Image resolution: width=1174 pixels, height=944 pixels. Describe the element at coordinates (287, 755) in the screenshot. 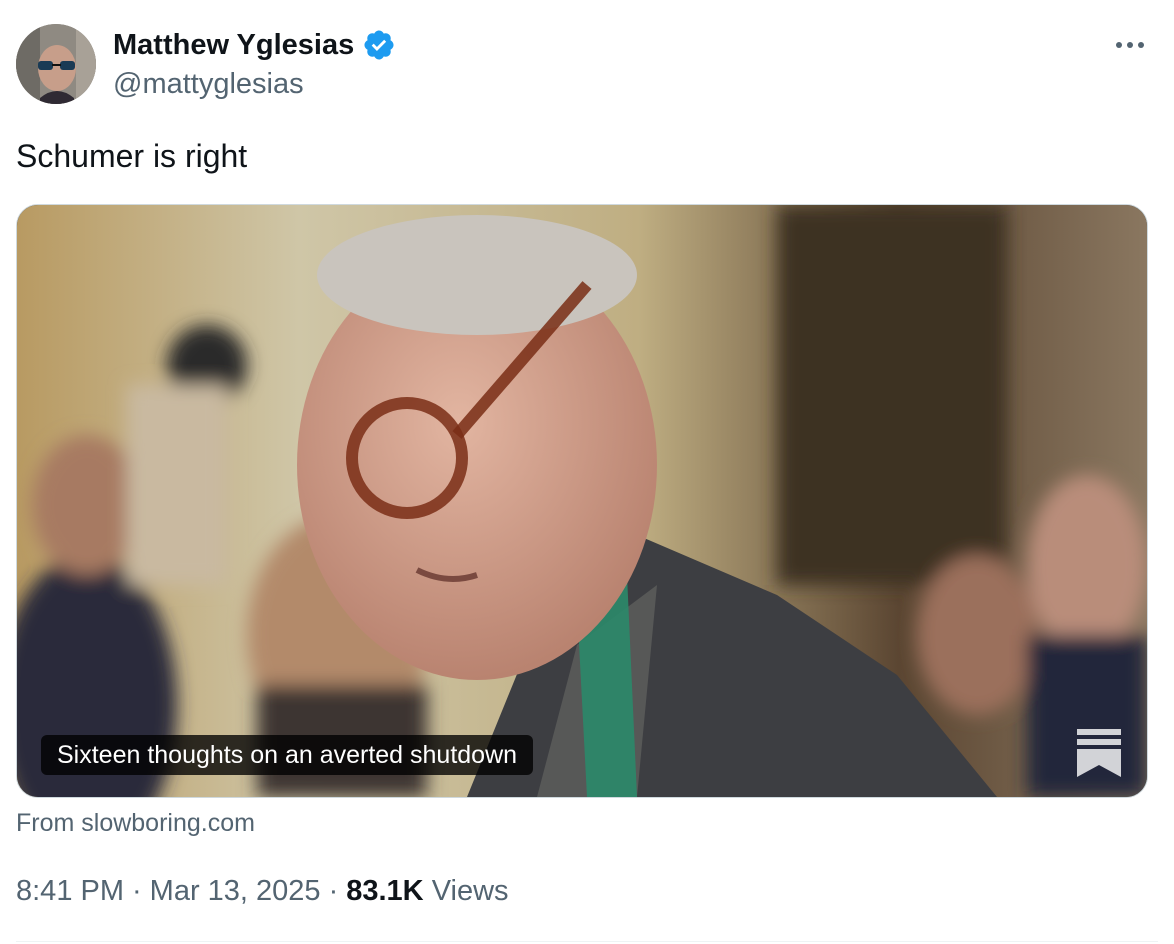

I see `card-caption: Sixteen thoughts on an averted shutdown` at that location.